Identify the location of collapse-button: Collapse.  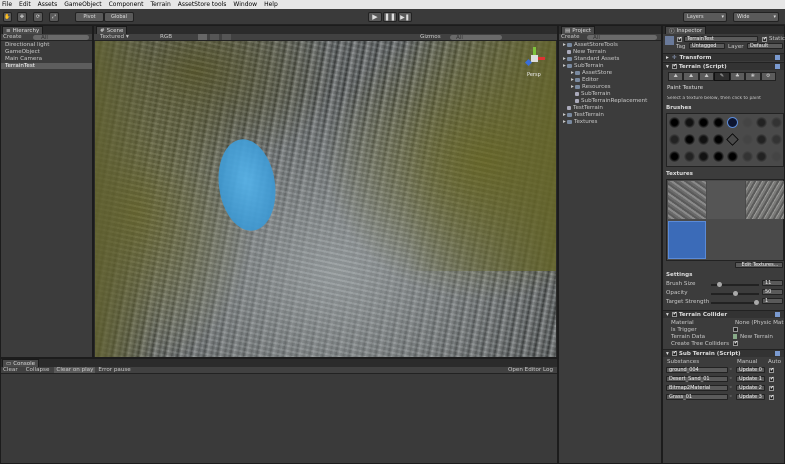
(38, 370).